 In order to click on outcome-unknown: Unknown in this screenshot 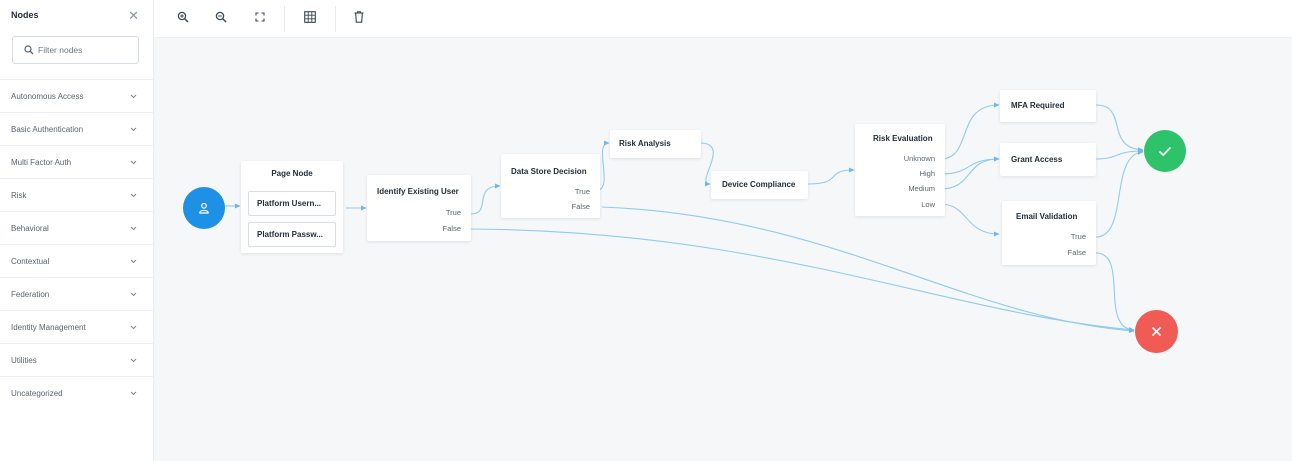, I will do `click(919, 158)`.